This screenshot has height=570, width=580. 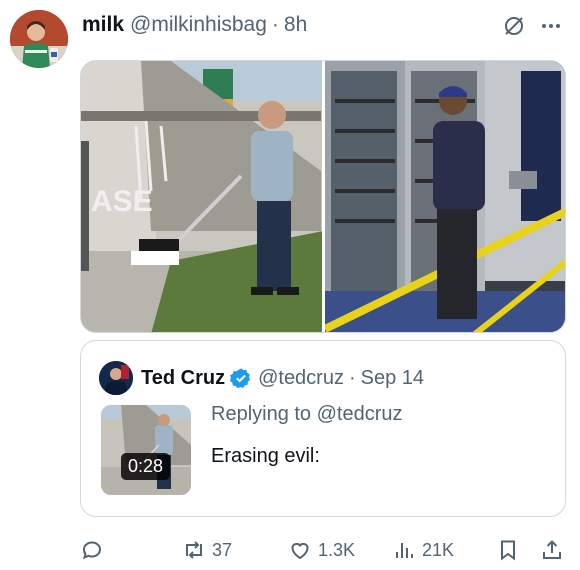 I want to click on retweet-icon, so click(x=194, y=550).